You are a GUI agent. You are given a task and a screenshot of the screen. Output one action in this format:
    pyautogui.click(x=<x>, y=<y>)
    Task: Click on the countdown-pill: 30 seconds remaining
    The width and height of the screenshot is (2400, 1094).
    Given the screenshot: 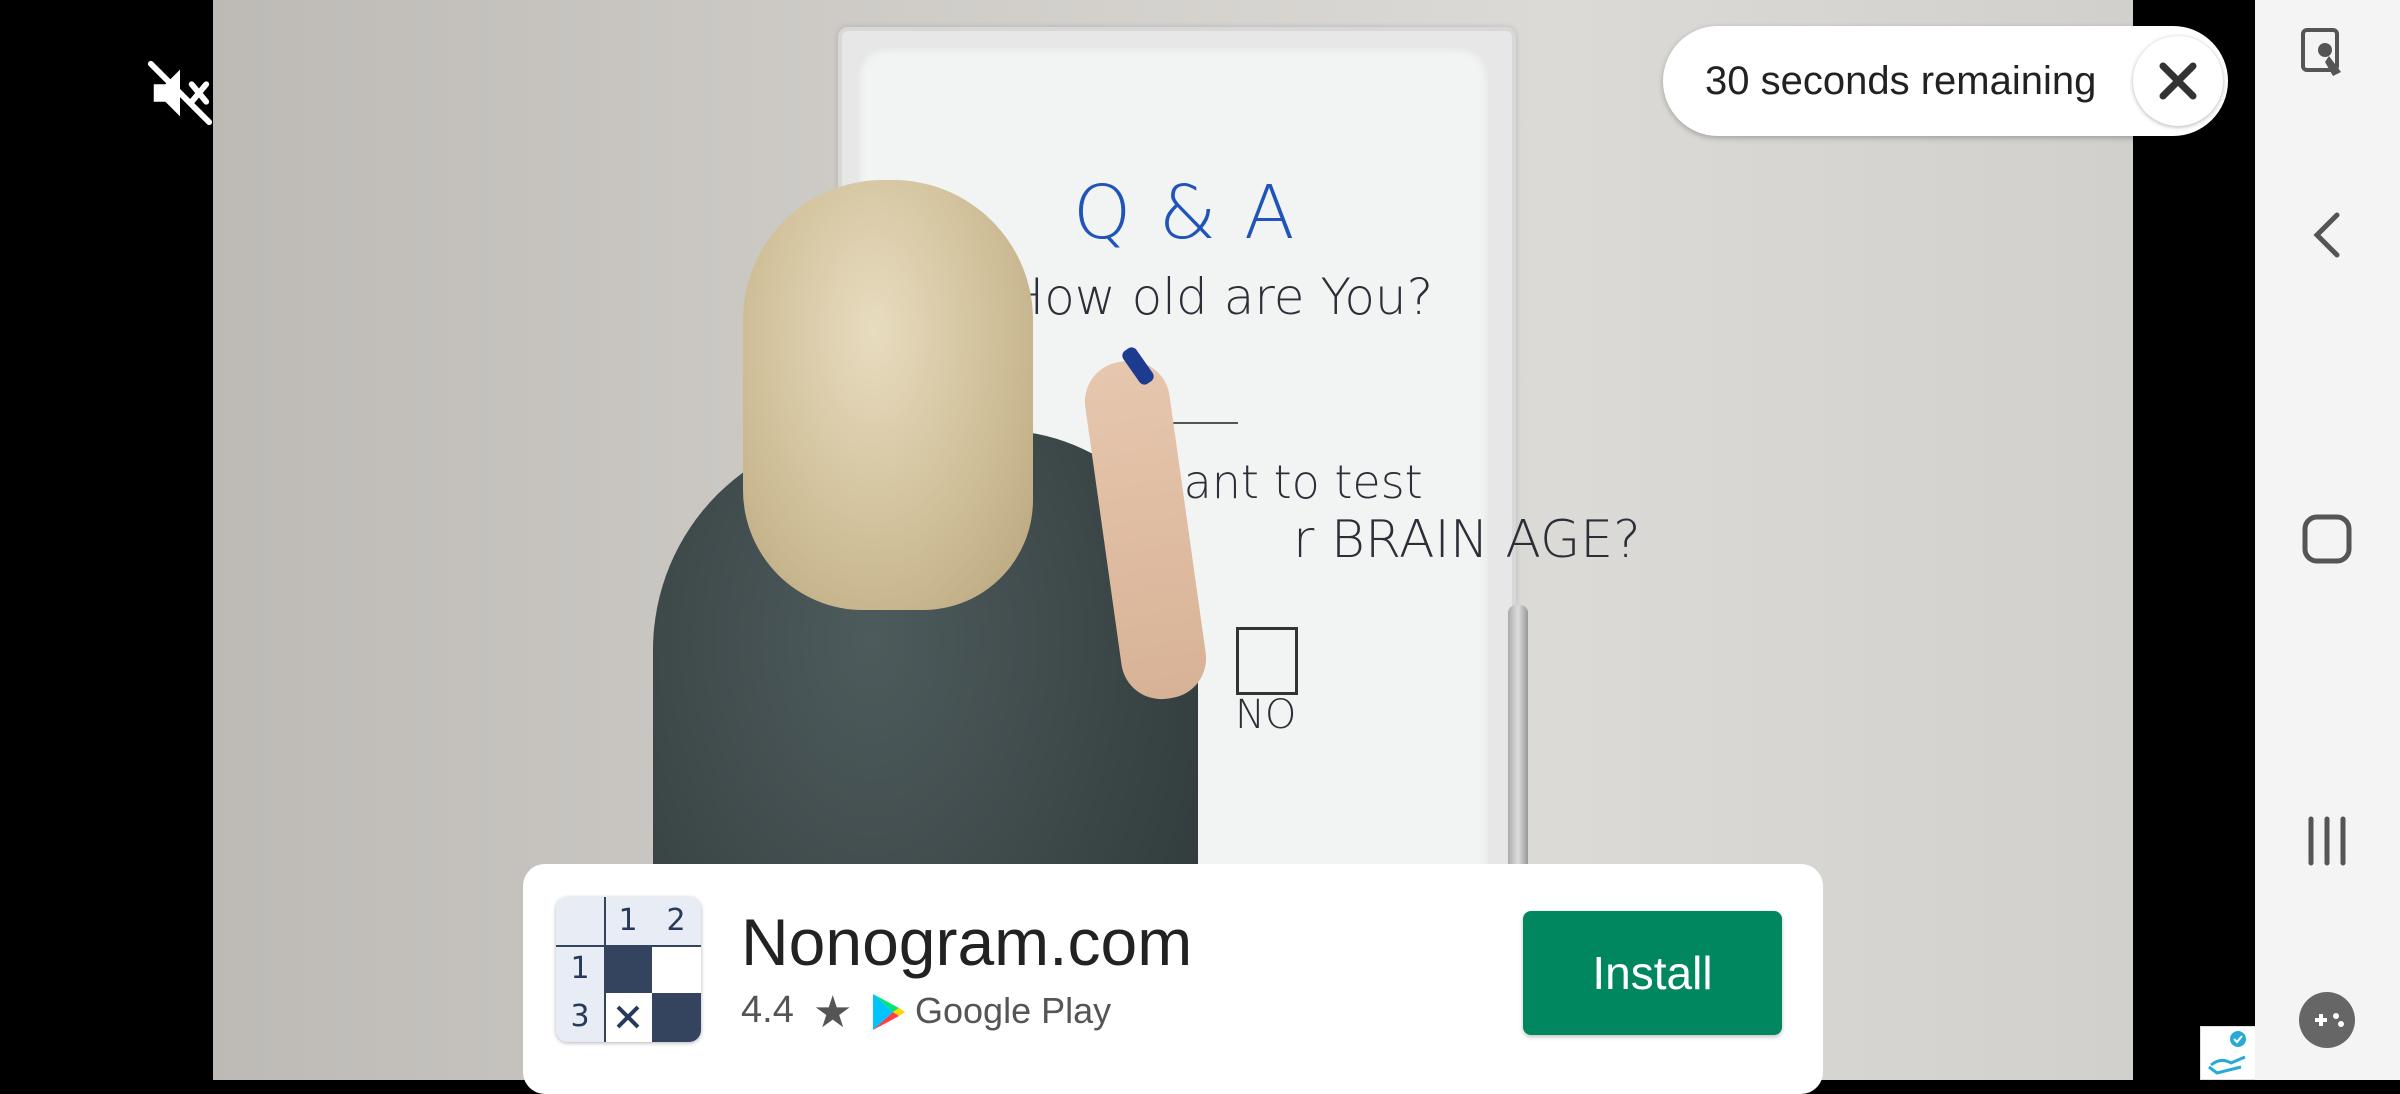 What is the action you would take?
    pyautogui.click(x=1945, y=81)
    